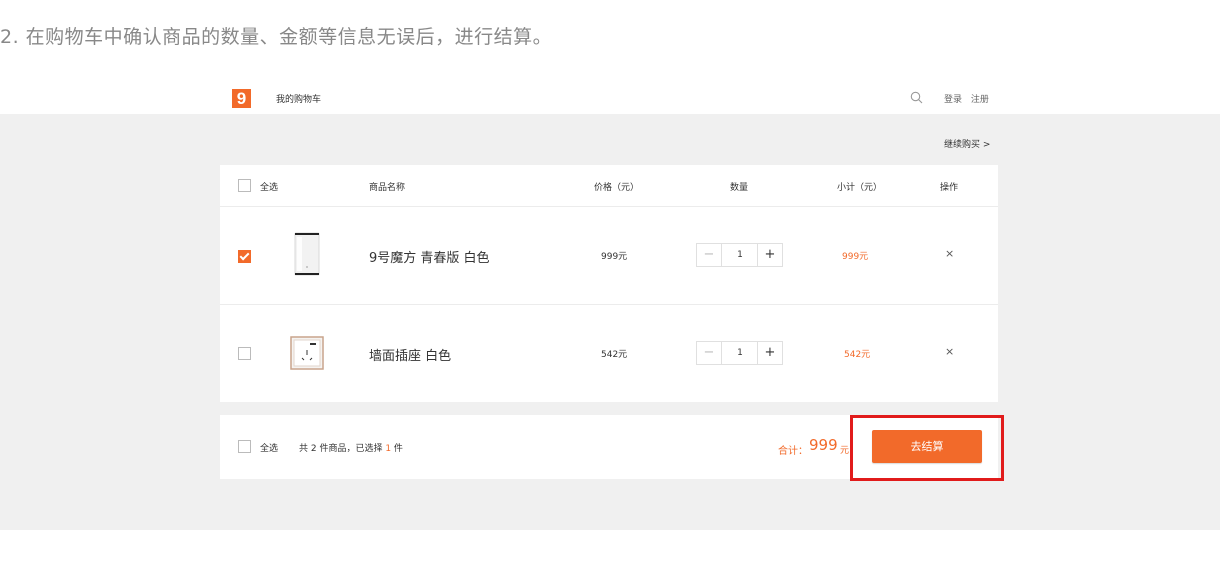 This screenshot has width=1220, height=566. I want to click on product-image-cube, so click(307, 254).